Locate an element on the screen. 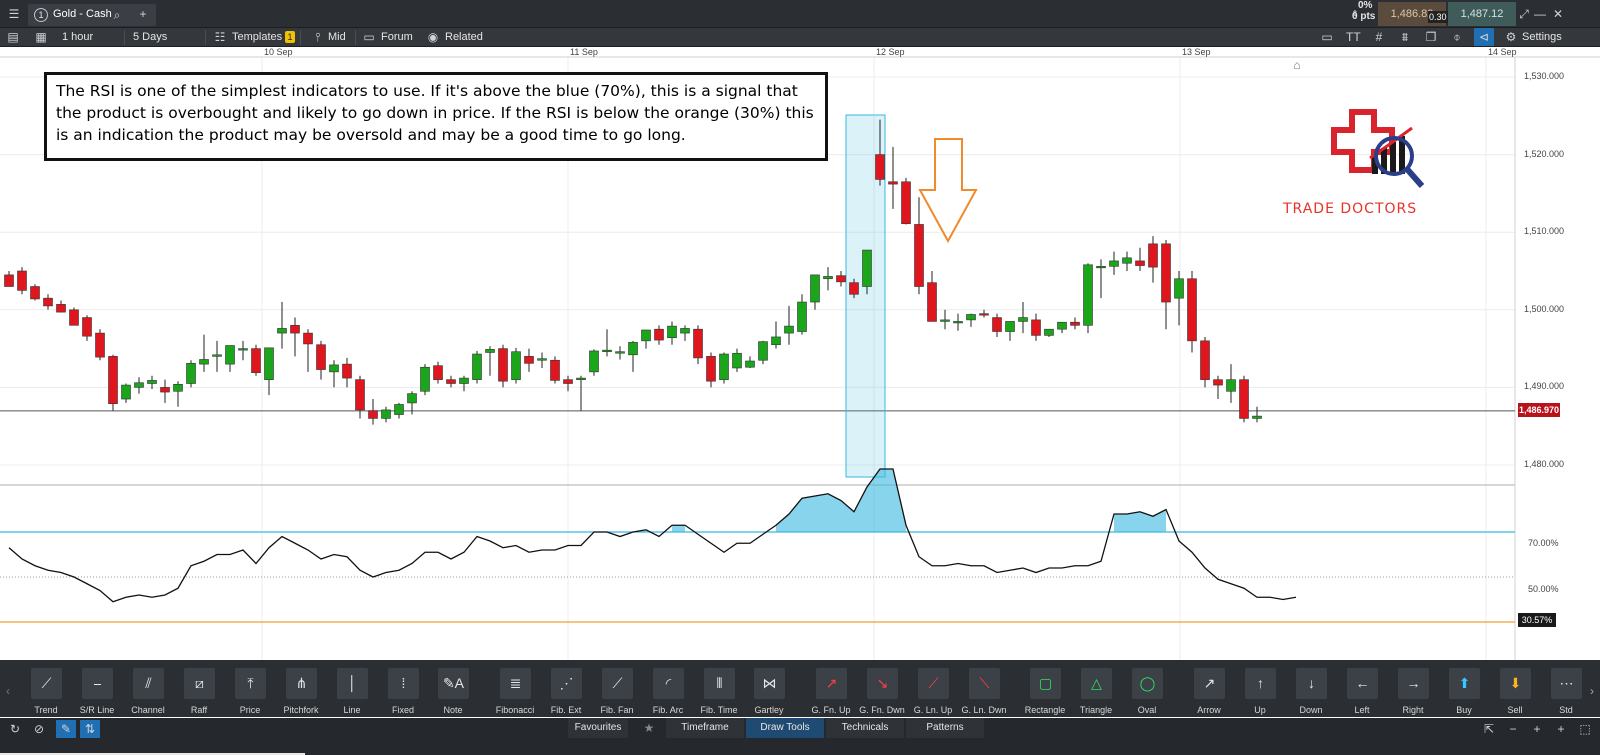 This screenshot has height=755, width=1600. change-pts: 0 pts is located at coordinates (1364, 16).